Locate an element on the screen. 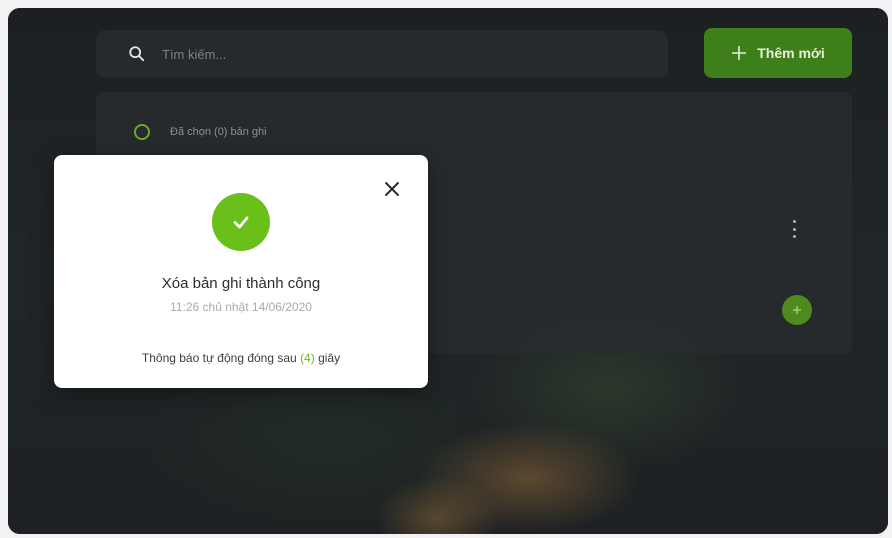  search-bar is located at coordinates (382, 54).